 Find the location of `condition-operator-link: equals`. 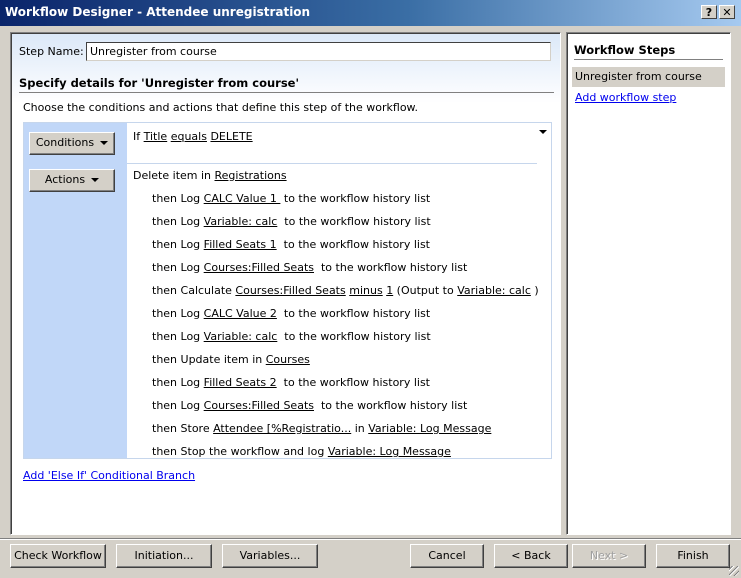

condition-operator-link: equals is located at coordinates (189, 136).